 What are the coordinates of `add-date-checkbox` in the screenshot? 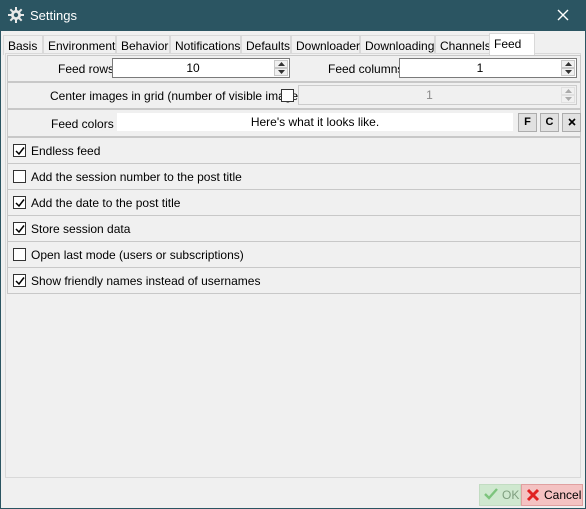 It's located at (19, 202).